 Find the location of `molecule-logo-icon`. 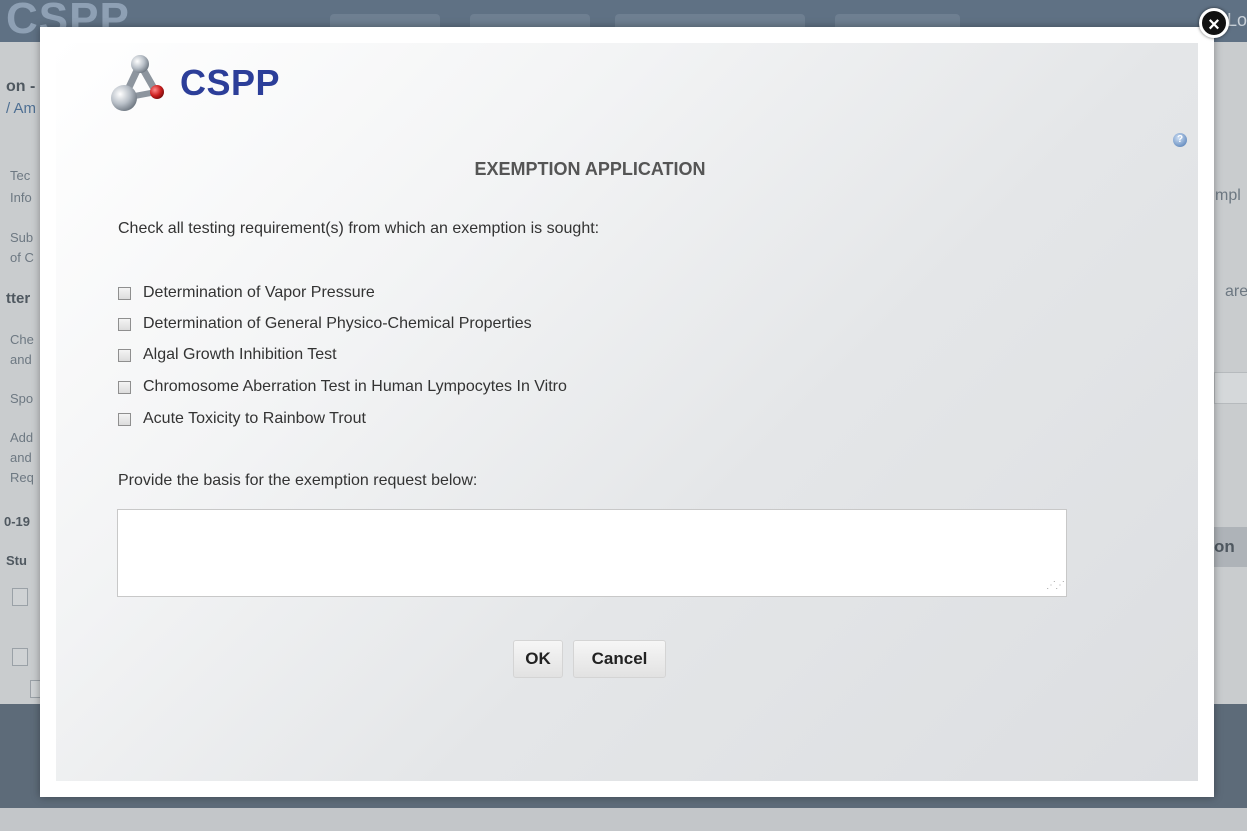

molecule-logo-icon is located at coordinates (137, 83).